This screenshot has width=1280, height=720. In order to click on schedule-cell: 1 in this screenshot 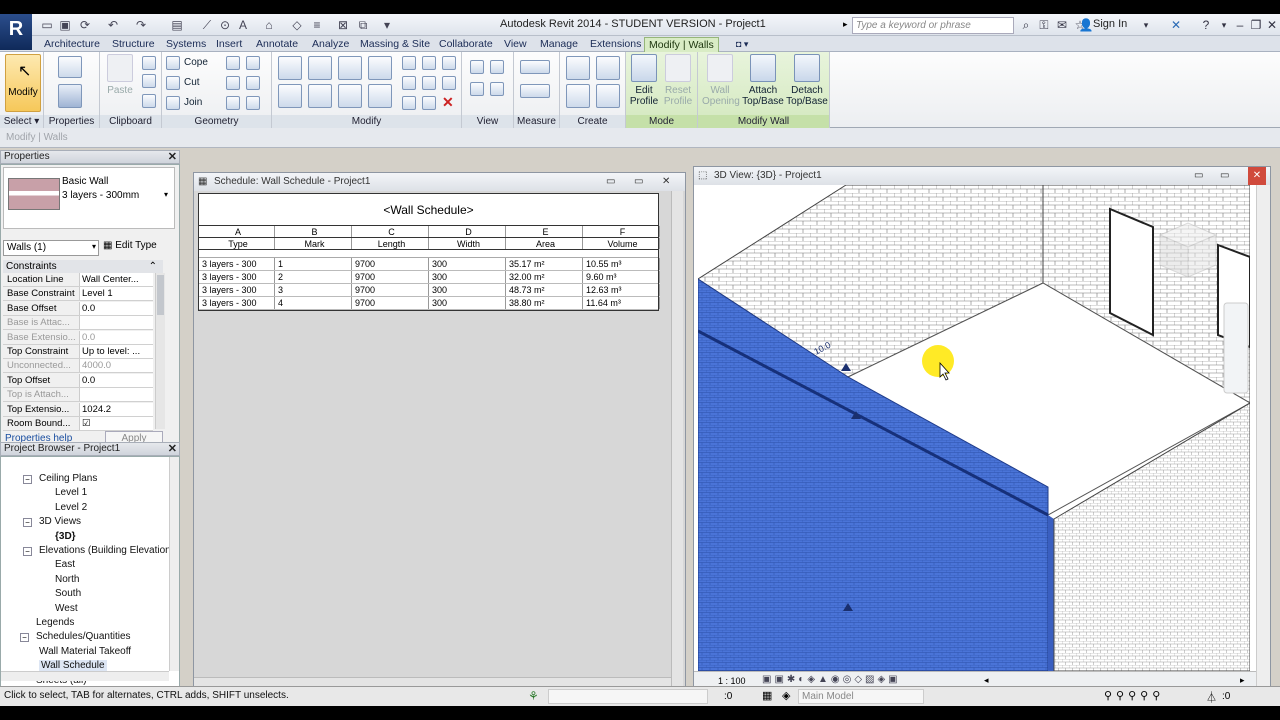, I will do `click(313, 264)`.